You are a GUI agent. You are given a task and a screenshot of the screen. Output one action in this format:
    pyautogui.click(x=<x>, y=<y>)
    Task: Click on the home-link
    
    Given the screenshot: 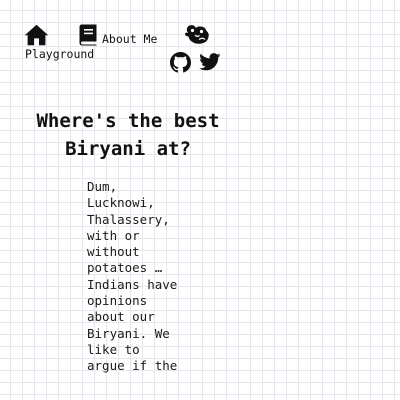 What is the action you would take?
    pyautogui.click(x=36, y=35)
    